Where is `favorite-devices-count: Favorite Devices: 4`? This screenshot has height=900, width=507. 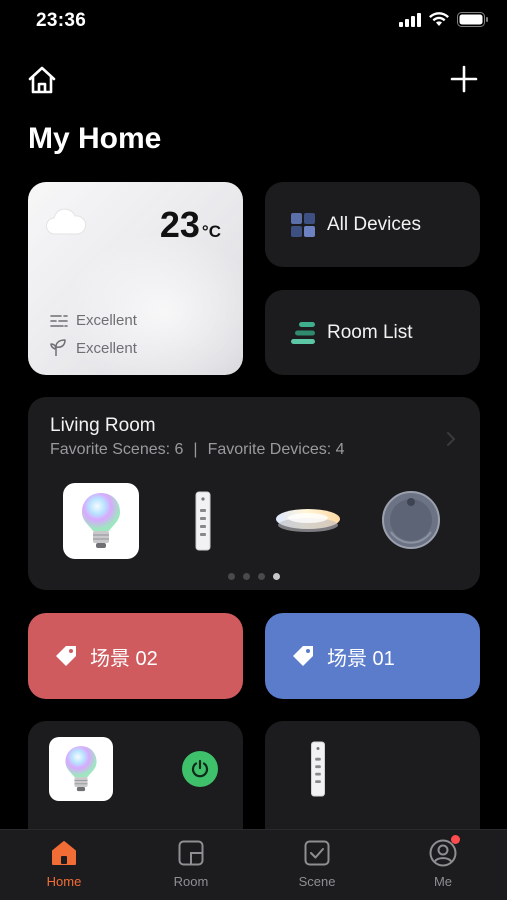 favorite-devices-count: Favorite Devices: 4 is located at coordinates (276, 449).